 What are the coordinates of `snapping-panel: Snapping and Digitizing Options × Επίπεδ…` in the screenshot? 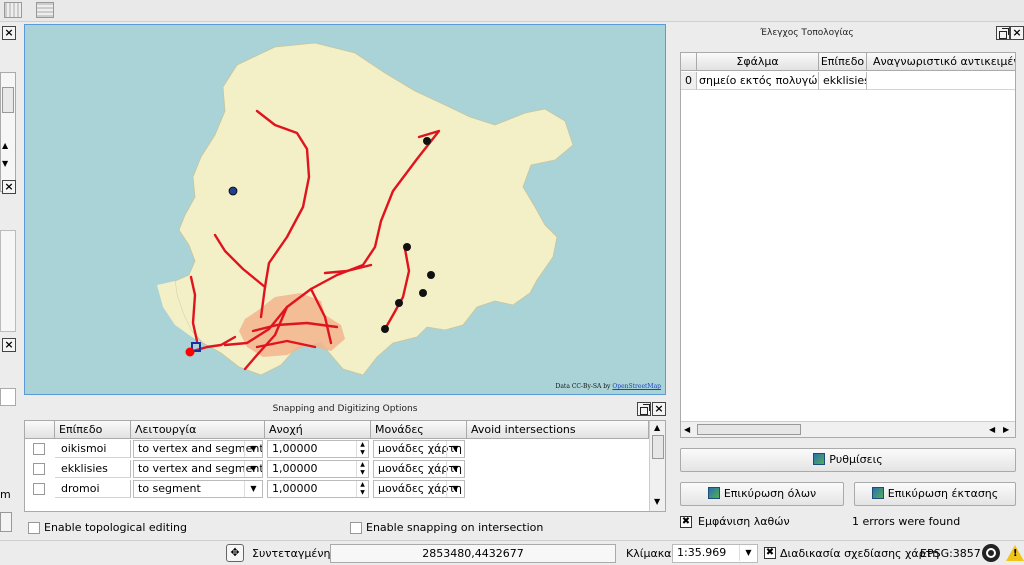 It's located at (345, 457).